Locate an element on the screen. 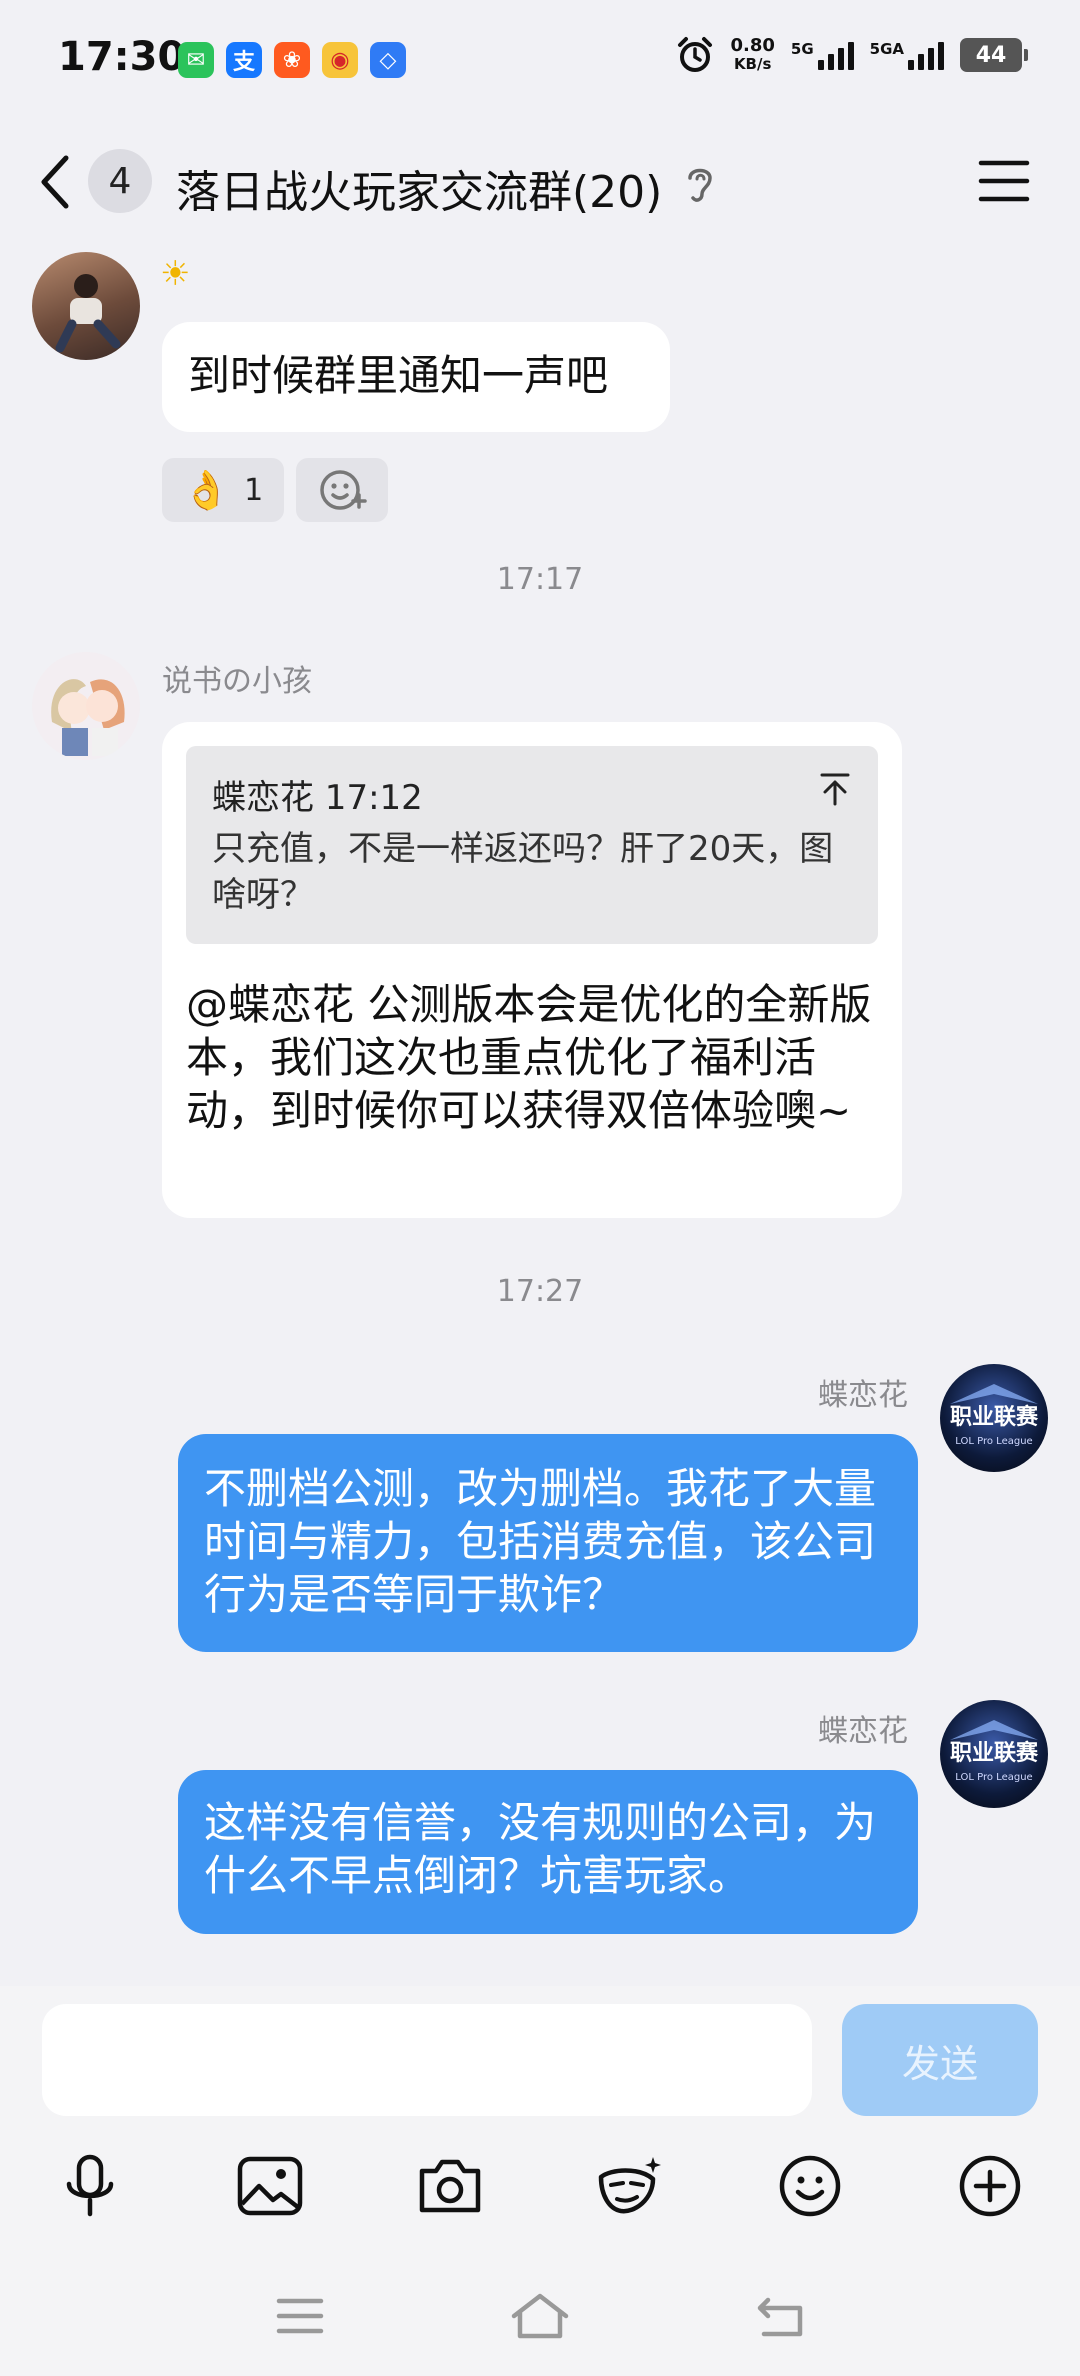 The width and height of the screenshot is (1080, 2376). hamburger-icon is located at coordinates (1004, 181).